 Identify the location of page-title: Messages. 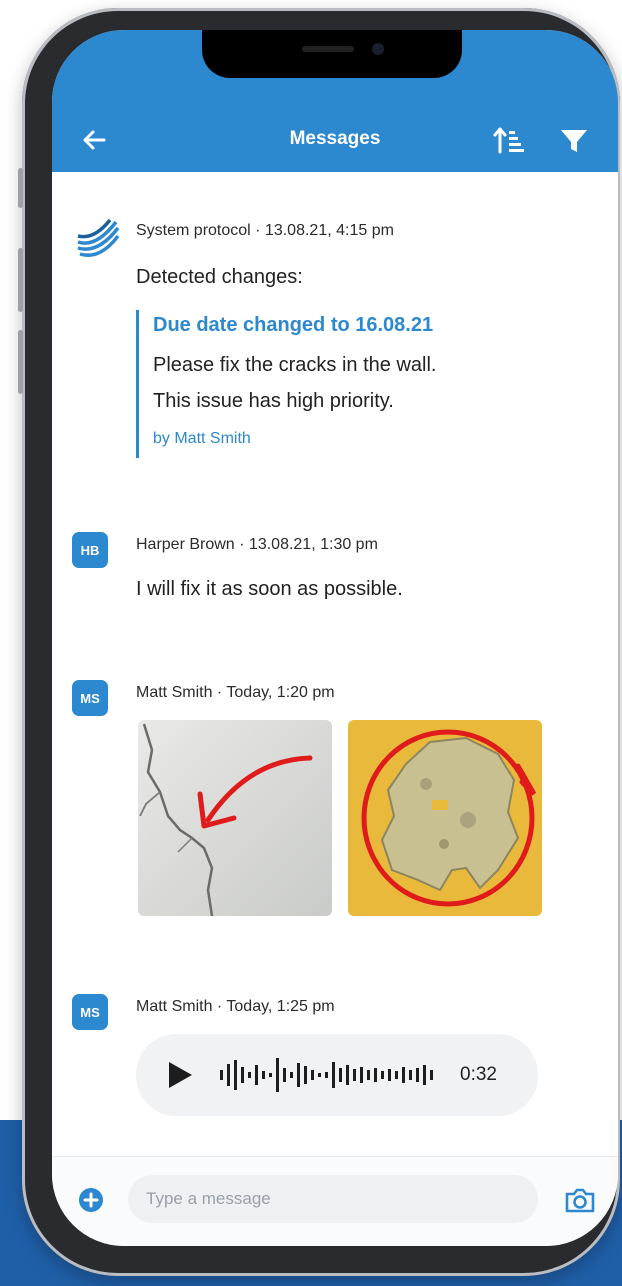
(335, 138).